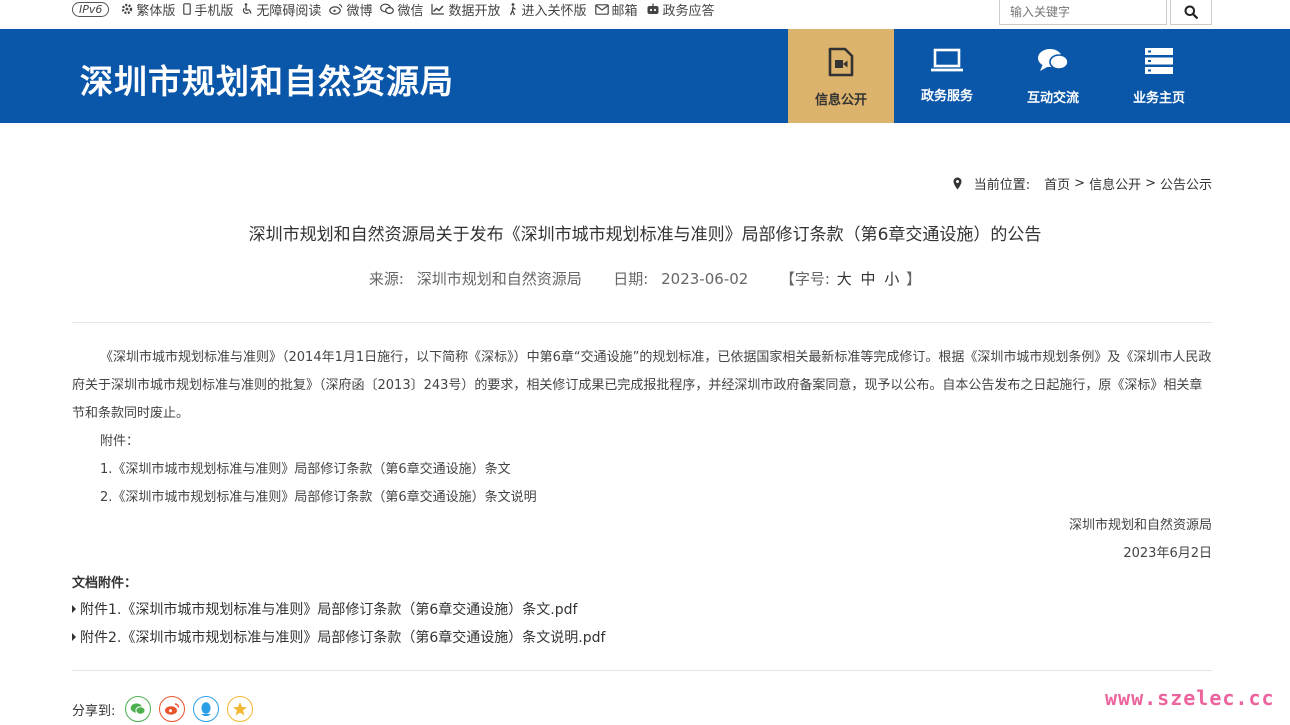 The height and width of the screenshot is (725, 1290). What do you see at coordinates (946, 96) in the screenshot?
I see `nav-label: 政务服务` at bounding box center [946, 96].